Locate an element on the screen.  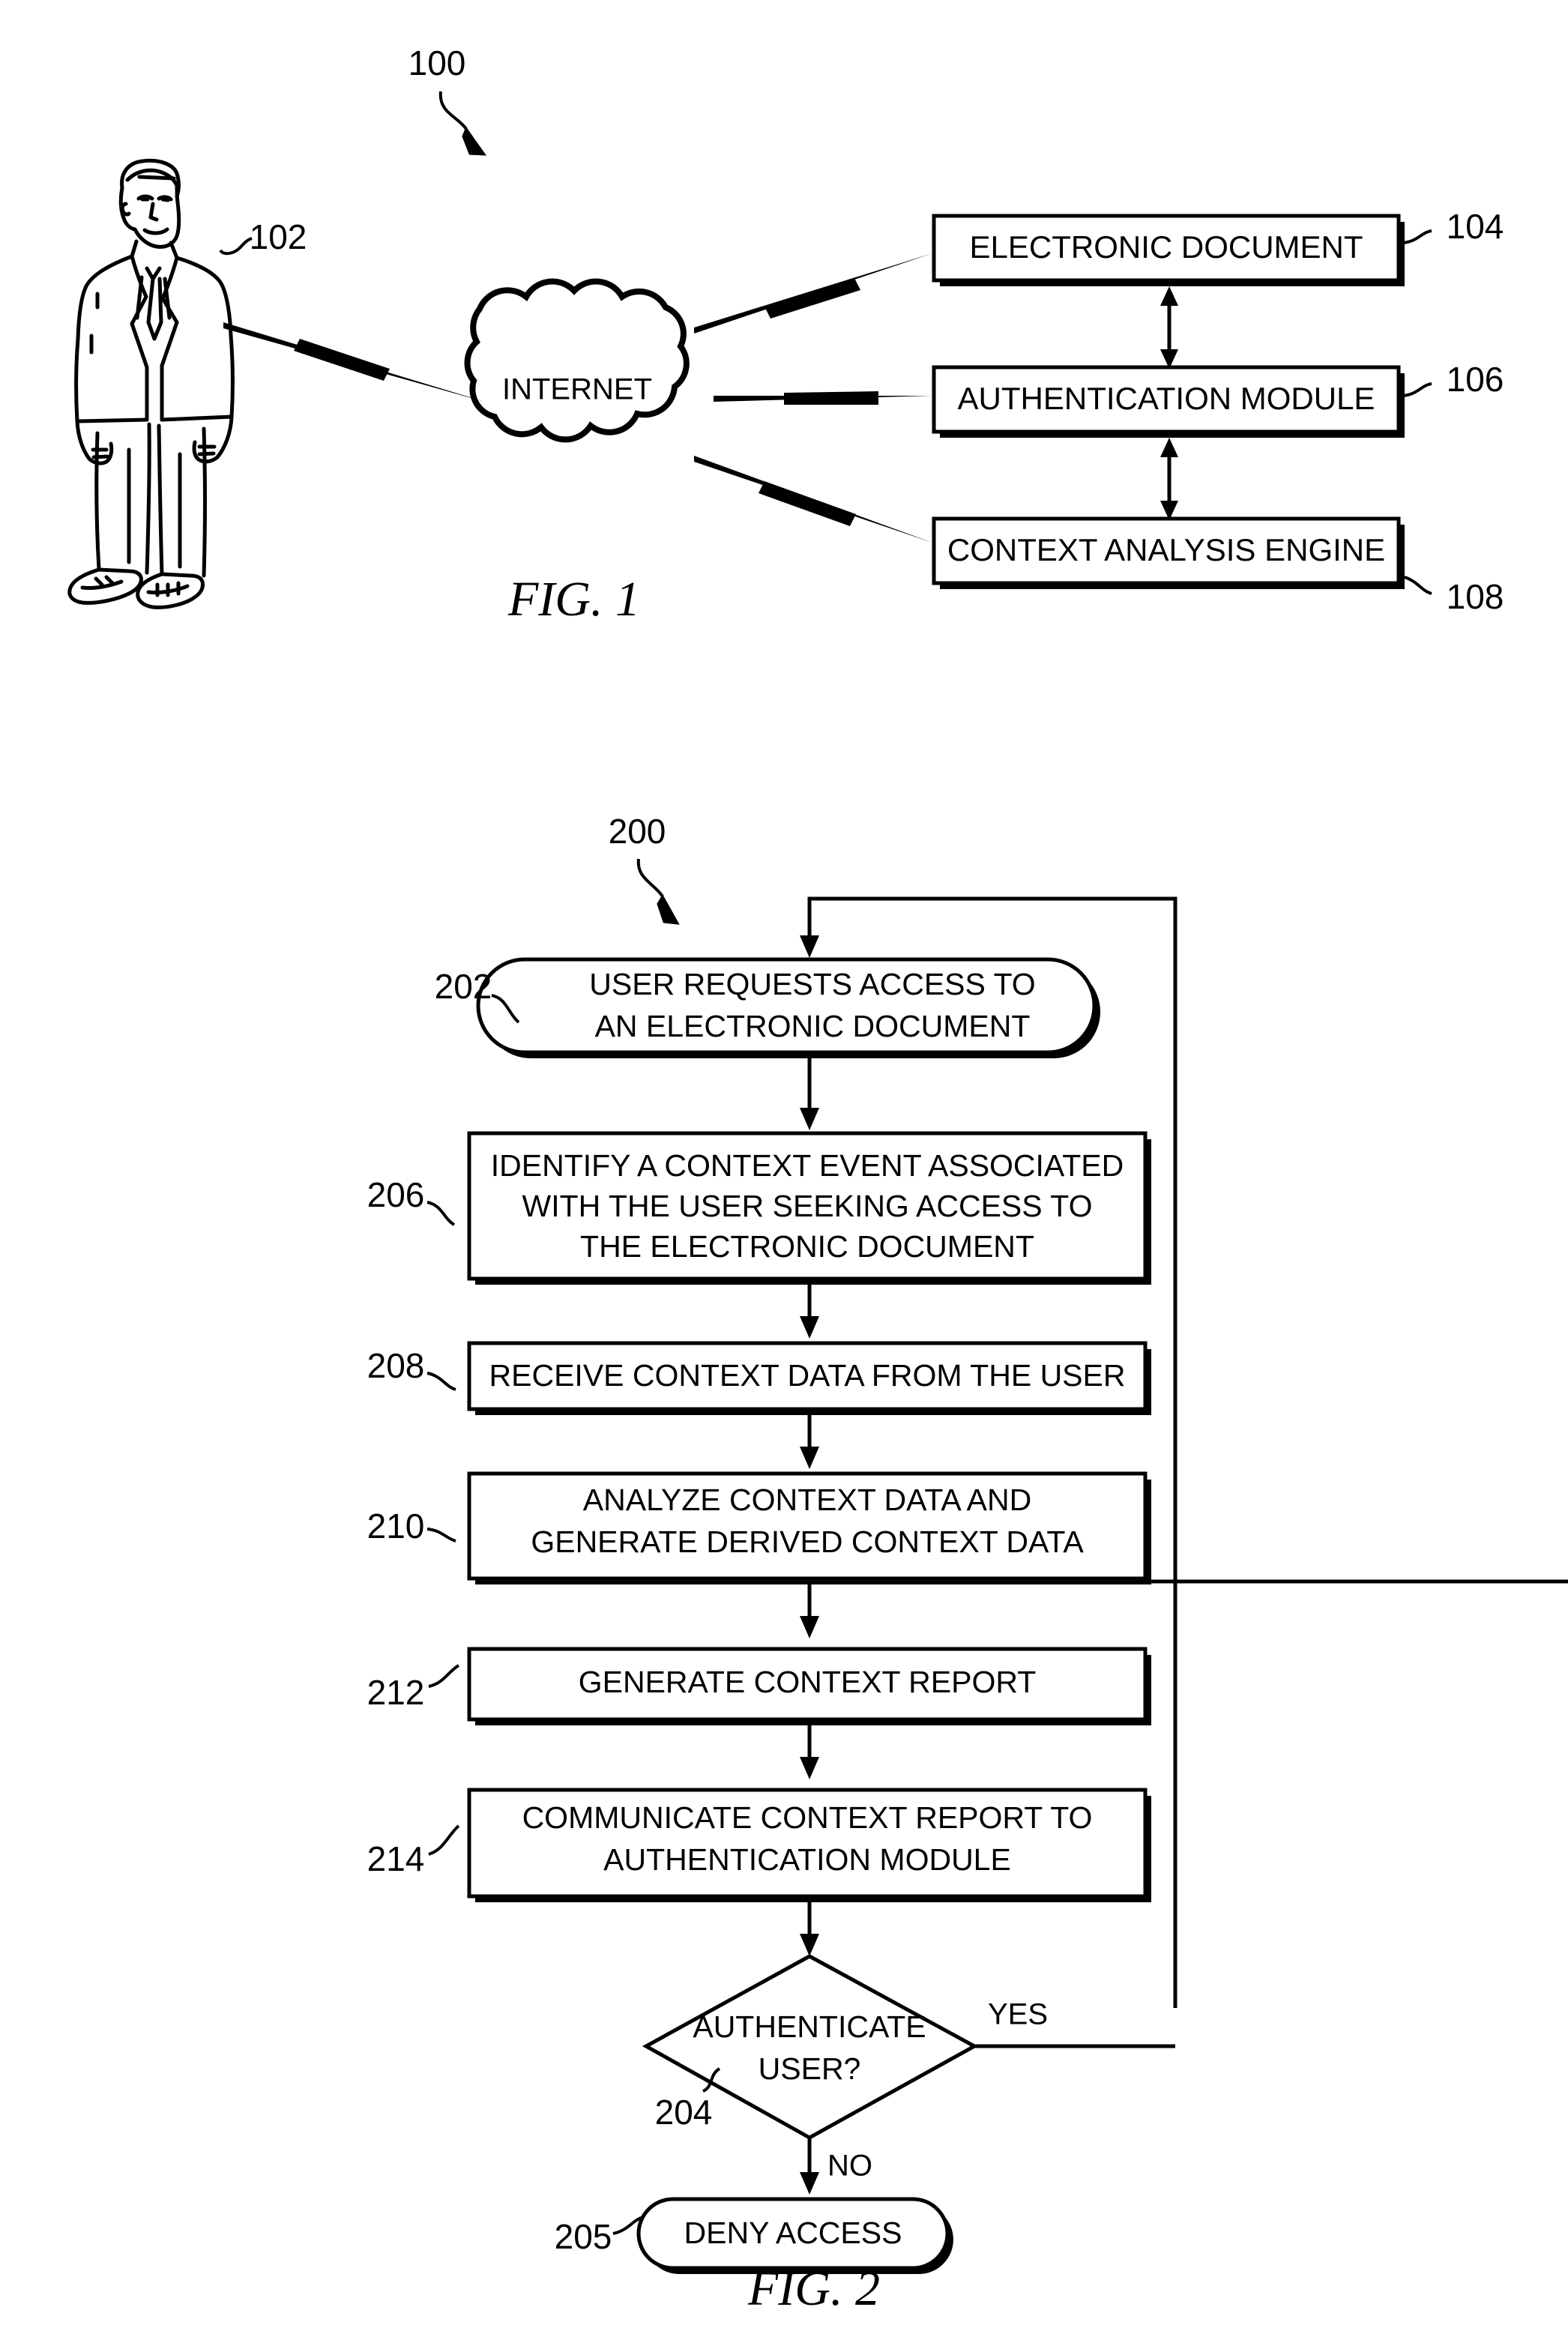
step-206-line-3: THE ELECTRONIC DOCUMENT is located at coordinates (807, 1246).